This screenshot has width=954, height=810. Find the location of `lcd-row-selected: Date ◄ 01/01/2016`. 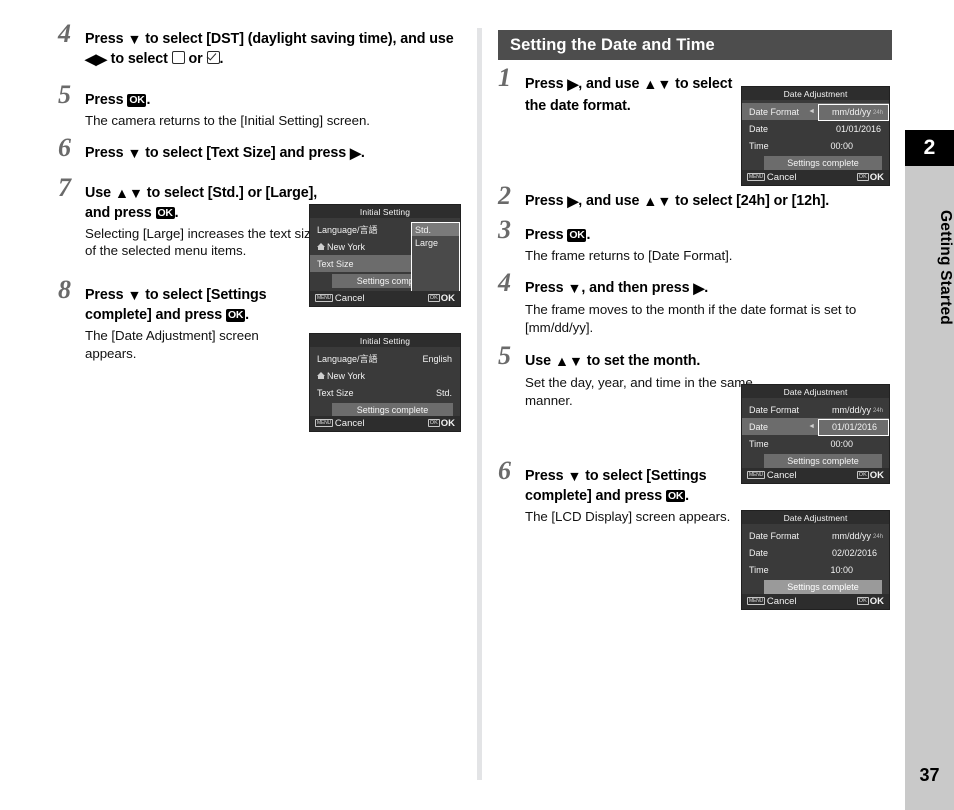

lcd-row-selected: Date ◄ 01/01/2016 is located at coordinates (815, 426).